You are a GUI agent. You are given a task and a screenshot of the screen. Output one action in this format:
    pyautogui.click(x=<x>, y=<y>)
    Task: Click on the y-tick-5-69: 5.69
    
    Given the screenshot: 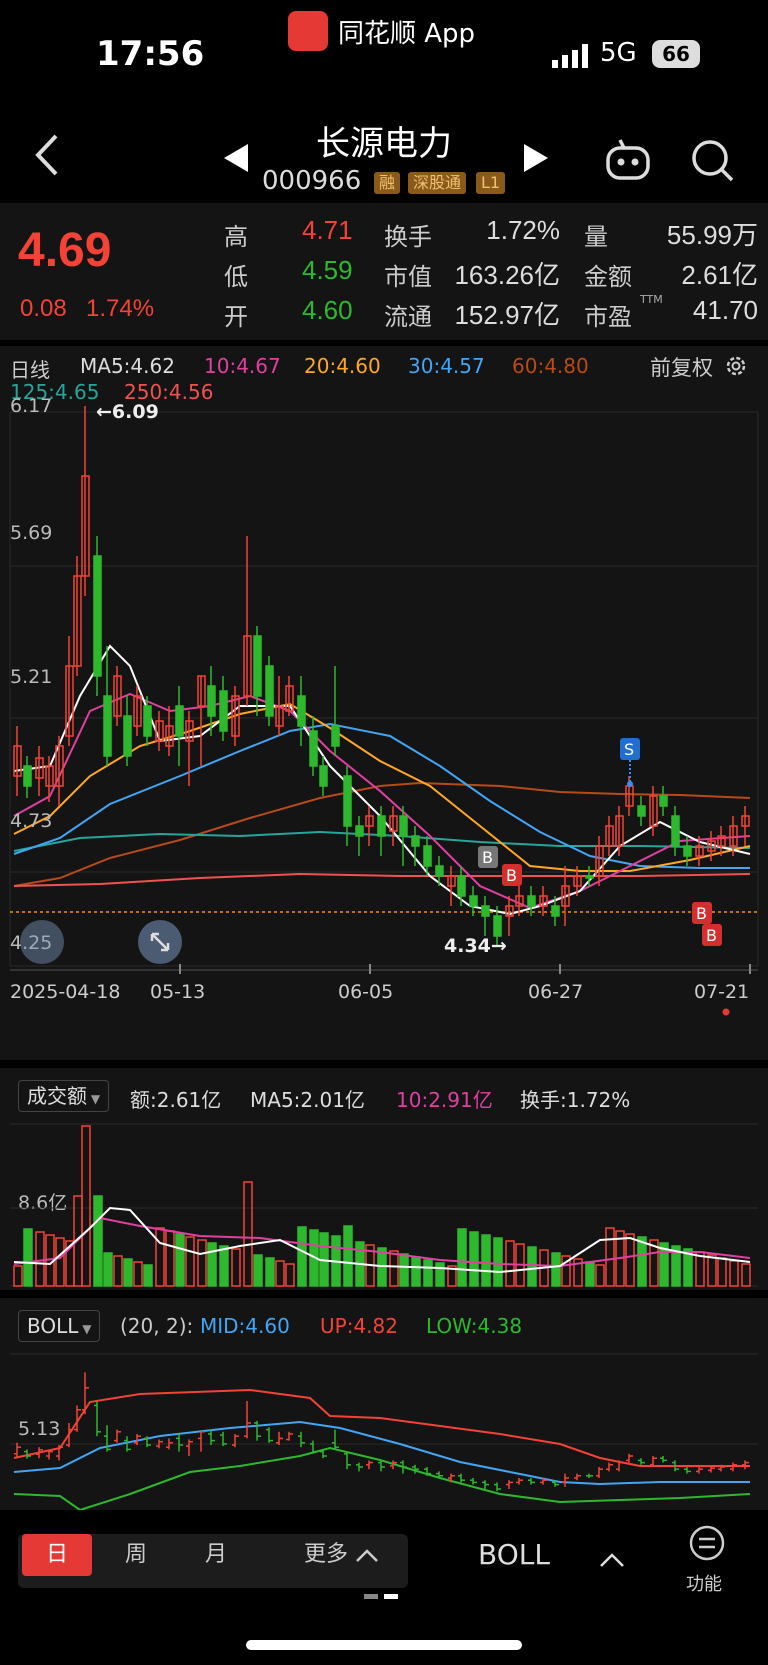 What is the action you would take?
    pyautogui.click(x=31, y=533)
    